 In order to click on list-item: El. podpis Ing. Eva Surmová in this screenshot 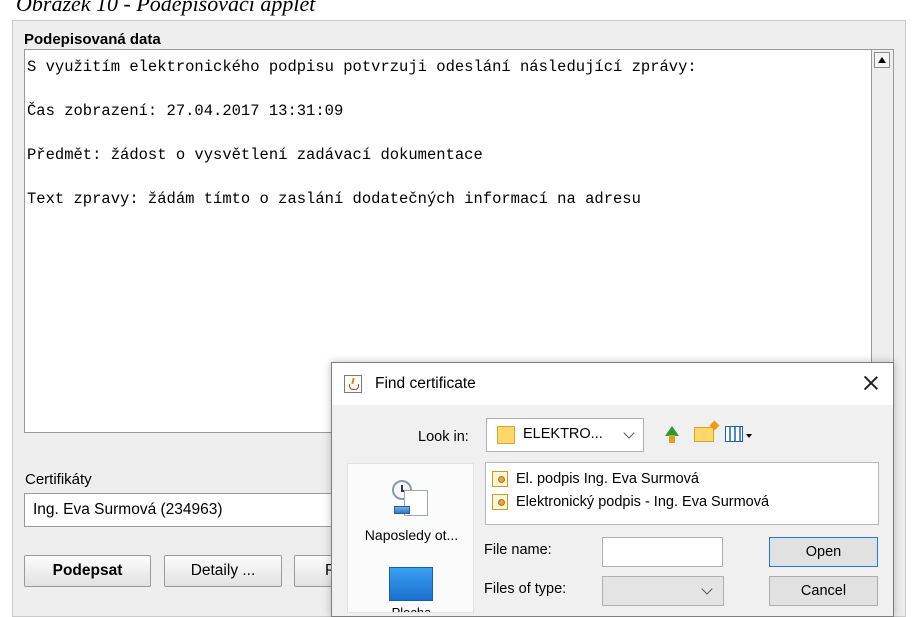, I will do `click(682, 479)`.